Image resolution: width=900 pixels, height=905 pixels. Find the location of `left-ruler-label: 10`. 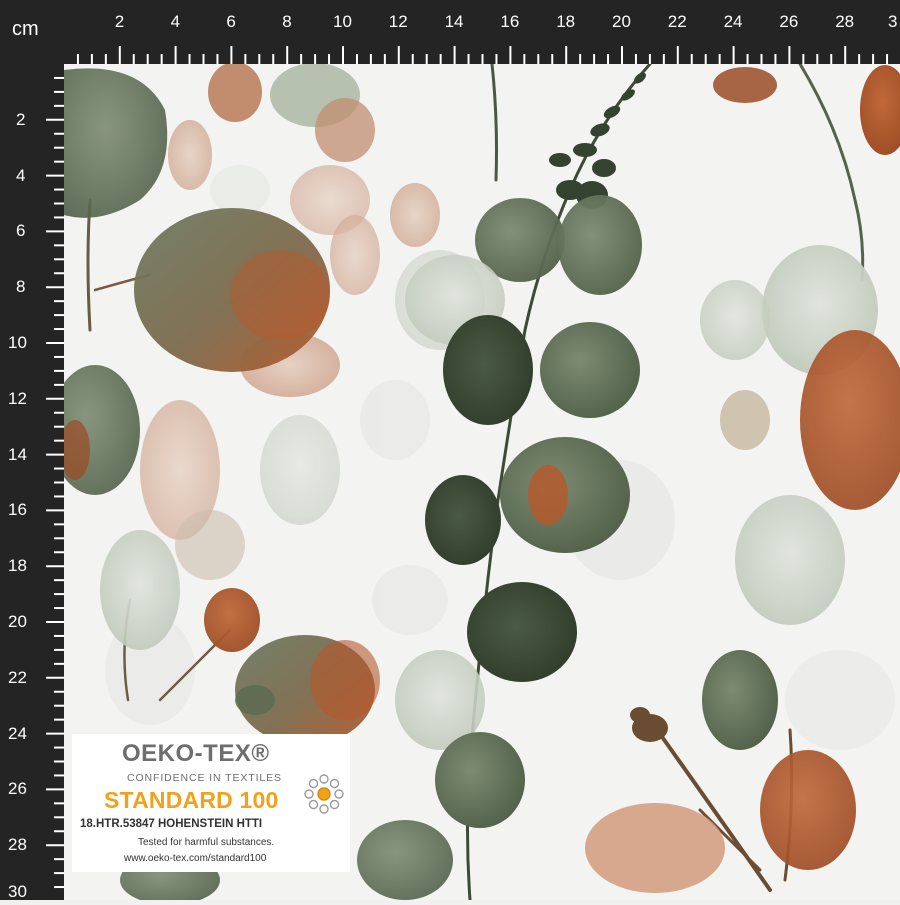

left-ruler-label: 10 is located at coordinates (17, 342).